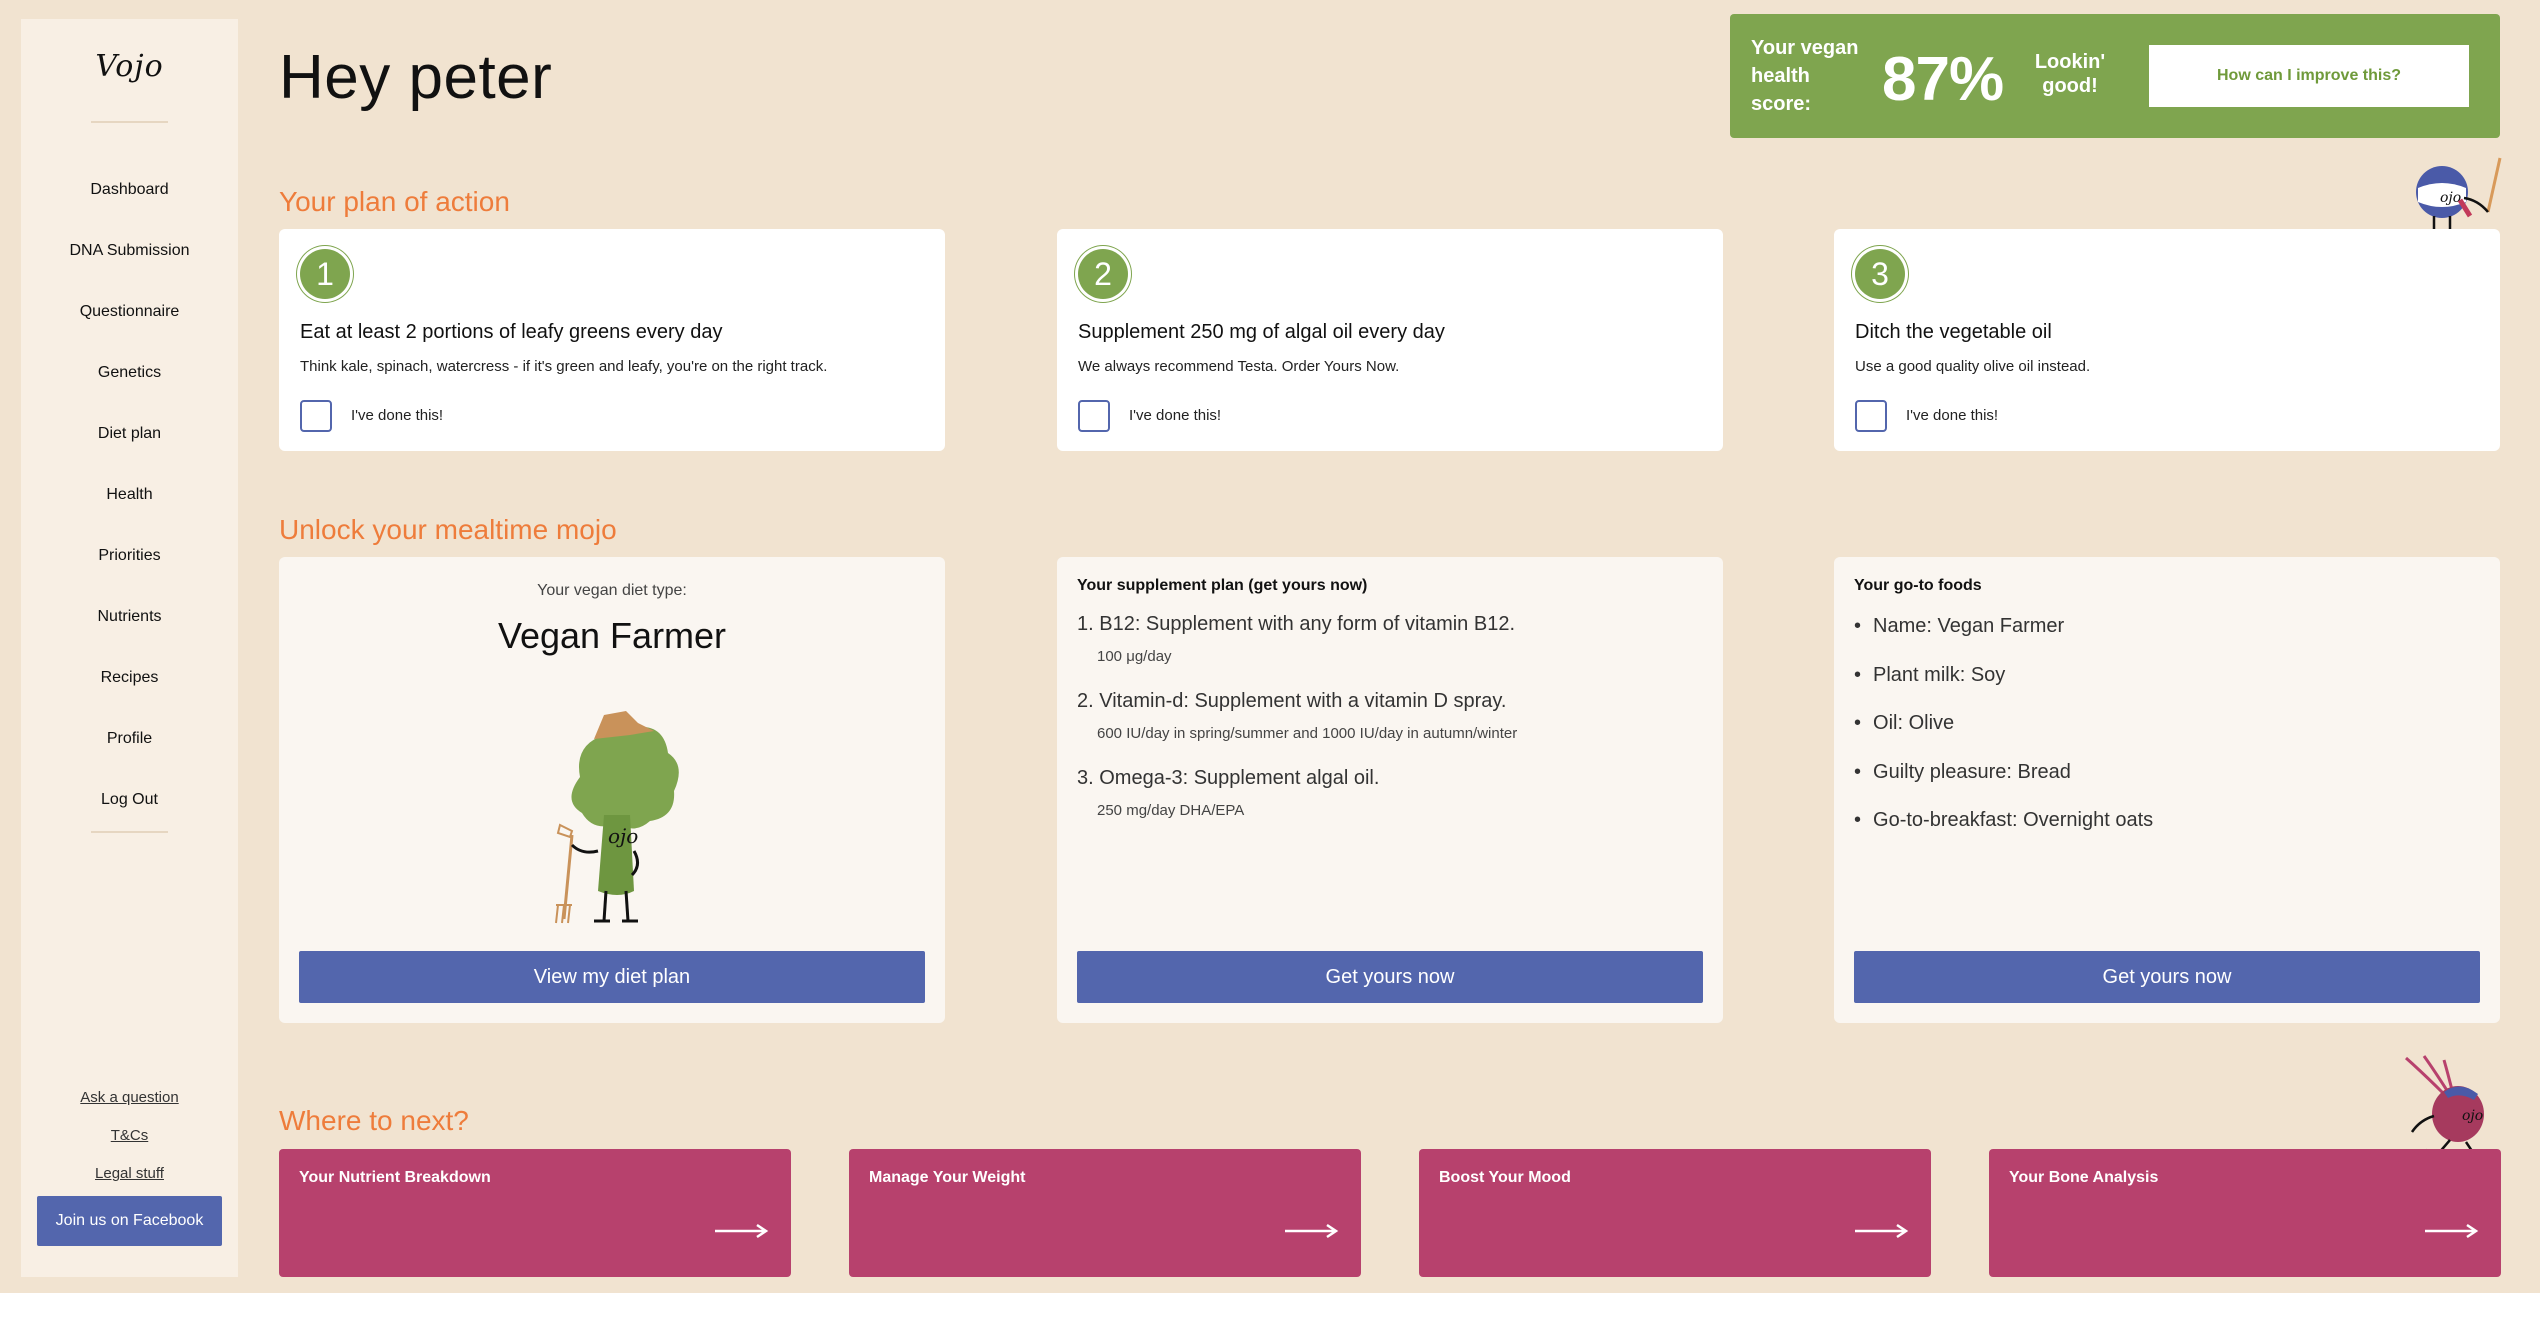 This screenshot has height=1321, width=2540. I want to click on next-card-boost-mood: Boost Your Mood, so click(1675, 1213).